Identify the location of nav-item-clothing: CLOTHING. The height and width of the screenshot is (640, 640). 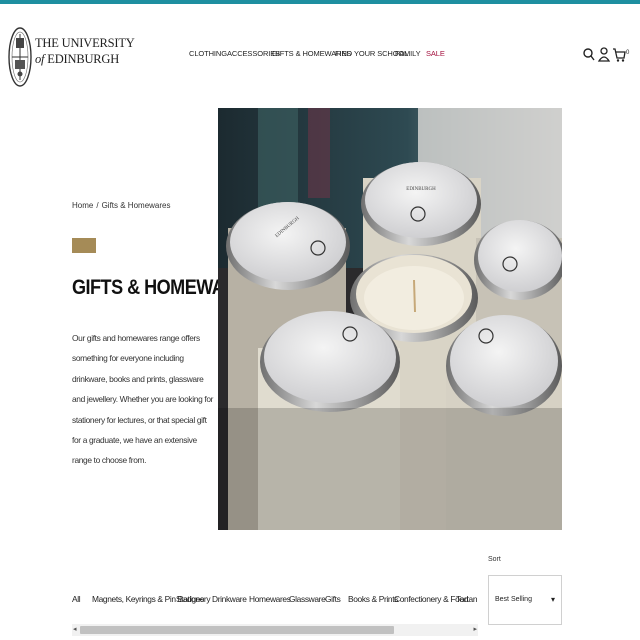
(208, 53).